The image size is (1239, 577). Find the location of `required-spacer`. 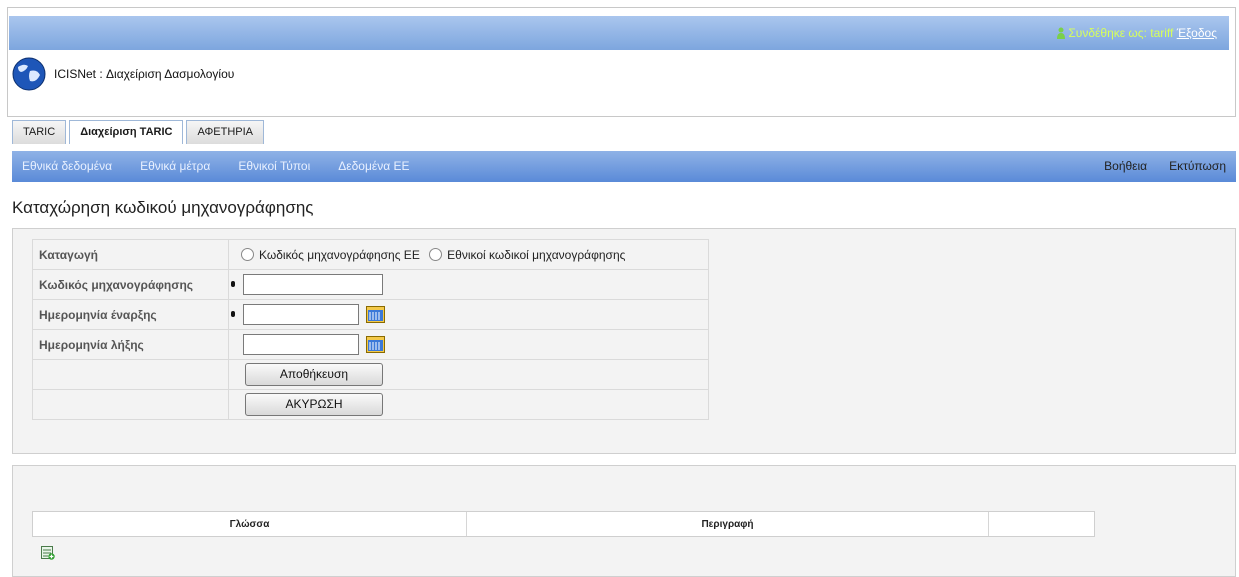

required-spacer is located at coordinates (233, 344).